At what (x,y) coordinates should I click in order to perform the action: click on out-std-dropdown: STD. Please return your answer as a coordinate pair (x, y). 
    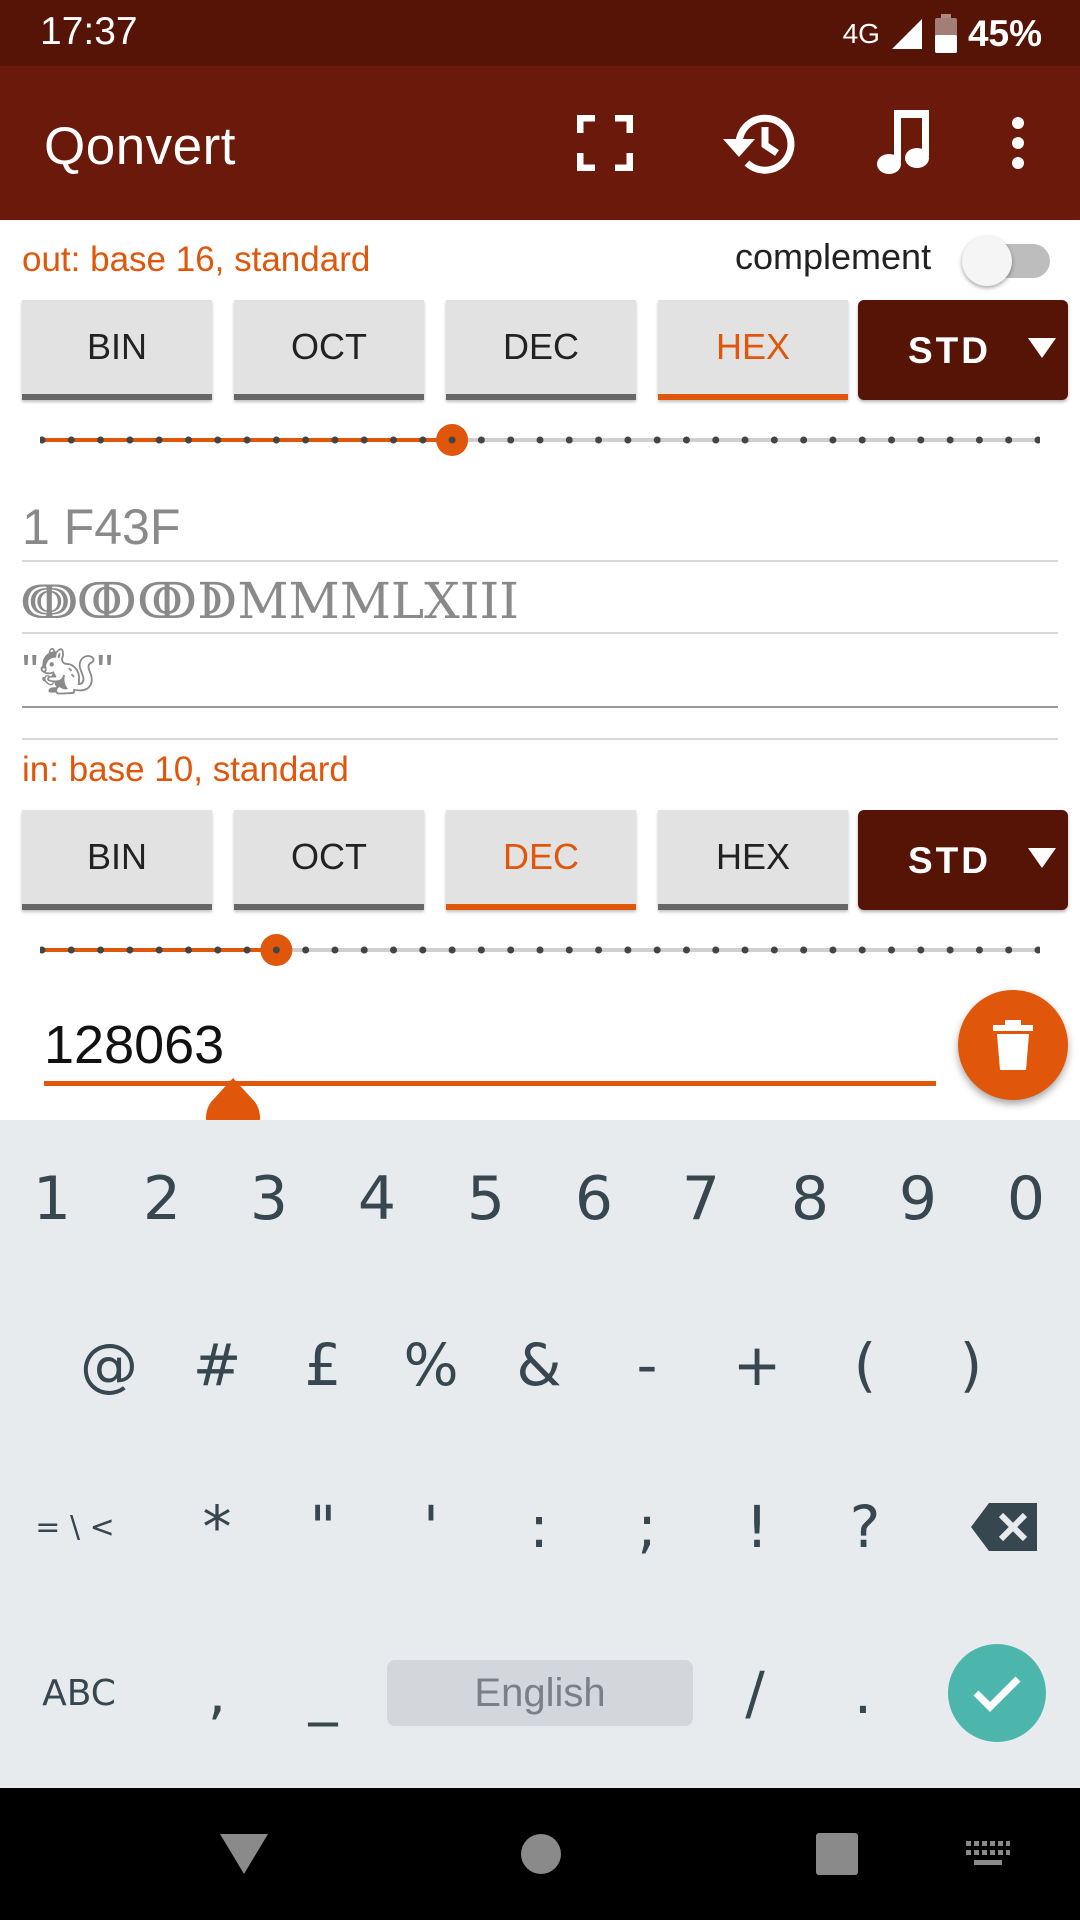
    Looking at the image, I should click on (963, 350).